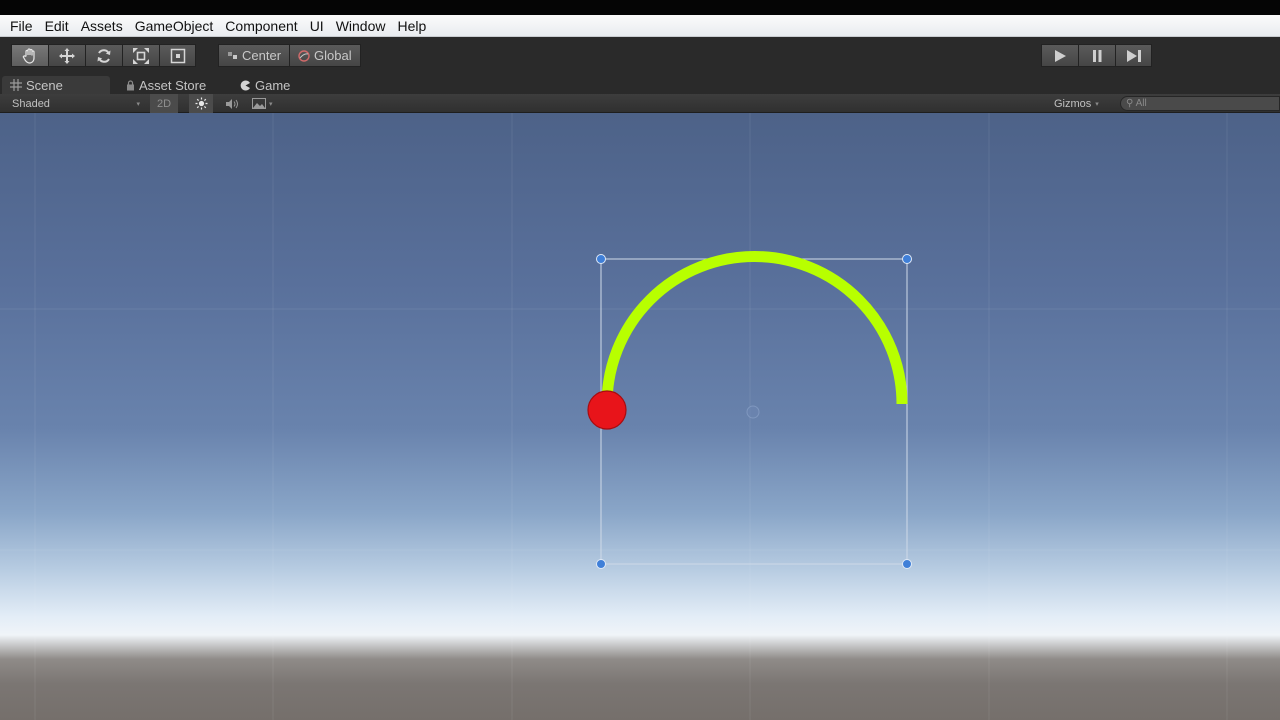 The image size is (1280, 720). I want to click on hand-icon, so click(28, 55).